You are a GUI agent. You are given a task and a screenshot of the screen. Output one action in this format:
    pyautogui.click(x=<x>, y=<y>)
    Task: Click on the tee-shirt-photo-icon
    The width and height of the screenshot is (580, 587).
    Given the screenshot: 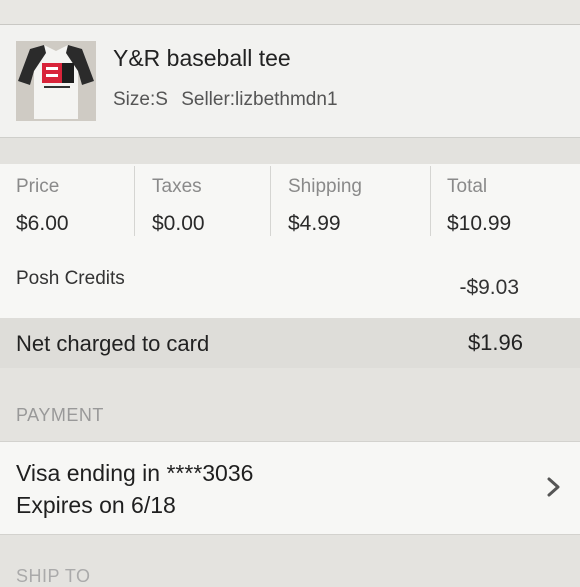 What is the action you would take?
    pyautogui.click(x=56, y=81)
    